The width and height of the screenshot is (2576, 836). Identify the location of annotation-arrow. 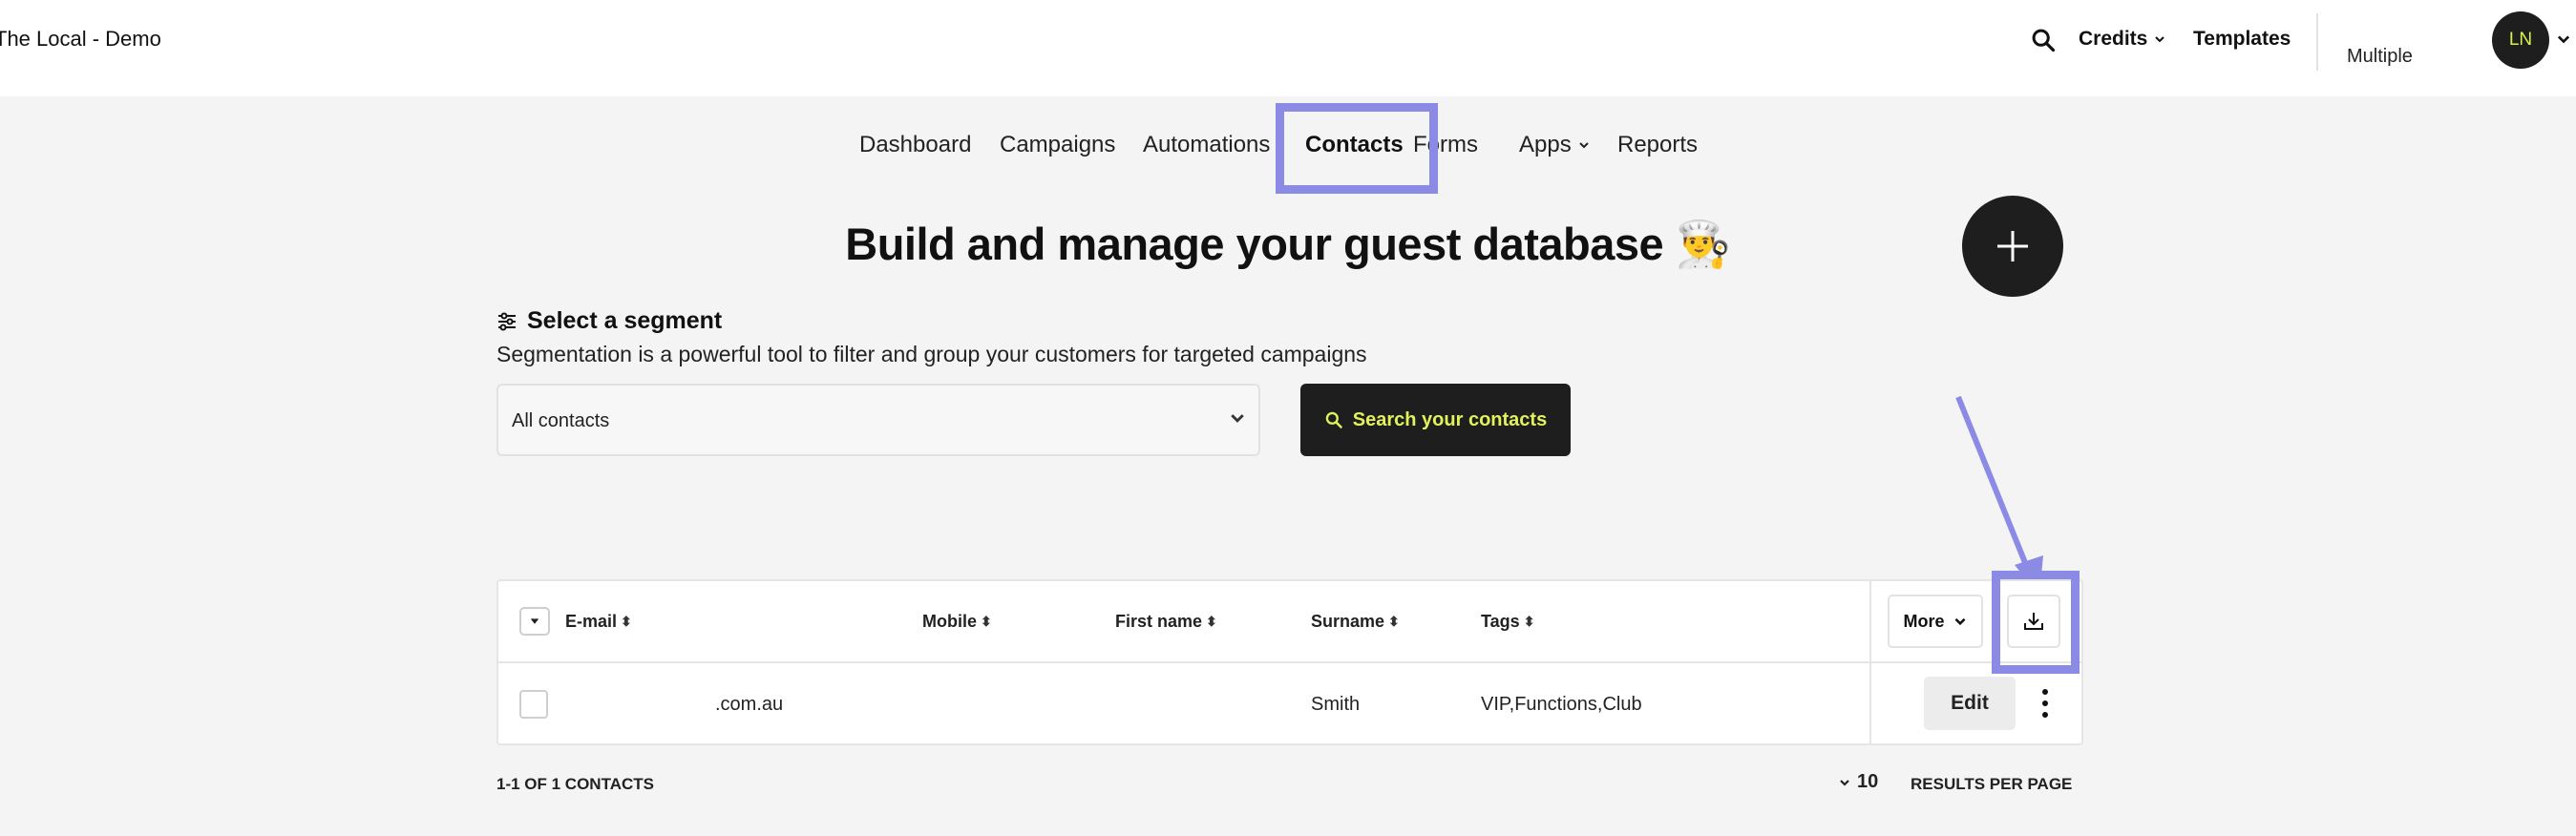
(1999, 495).